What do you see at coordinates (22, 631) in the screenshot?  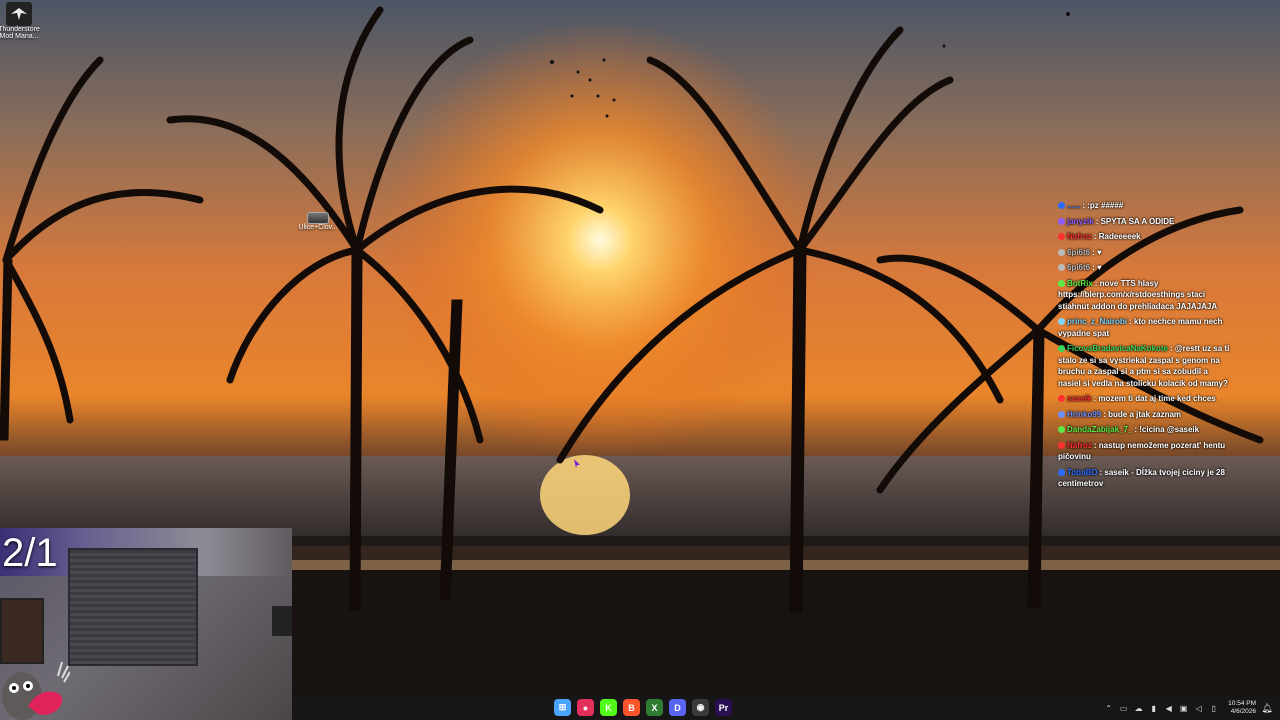 I see `webcam-wall-picture` at bounding box center [22, 631].